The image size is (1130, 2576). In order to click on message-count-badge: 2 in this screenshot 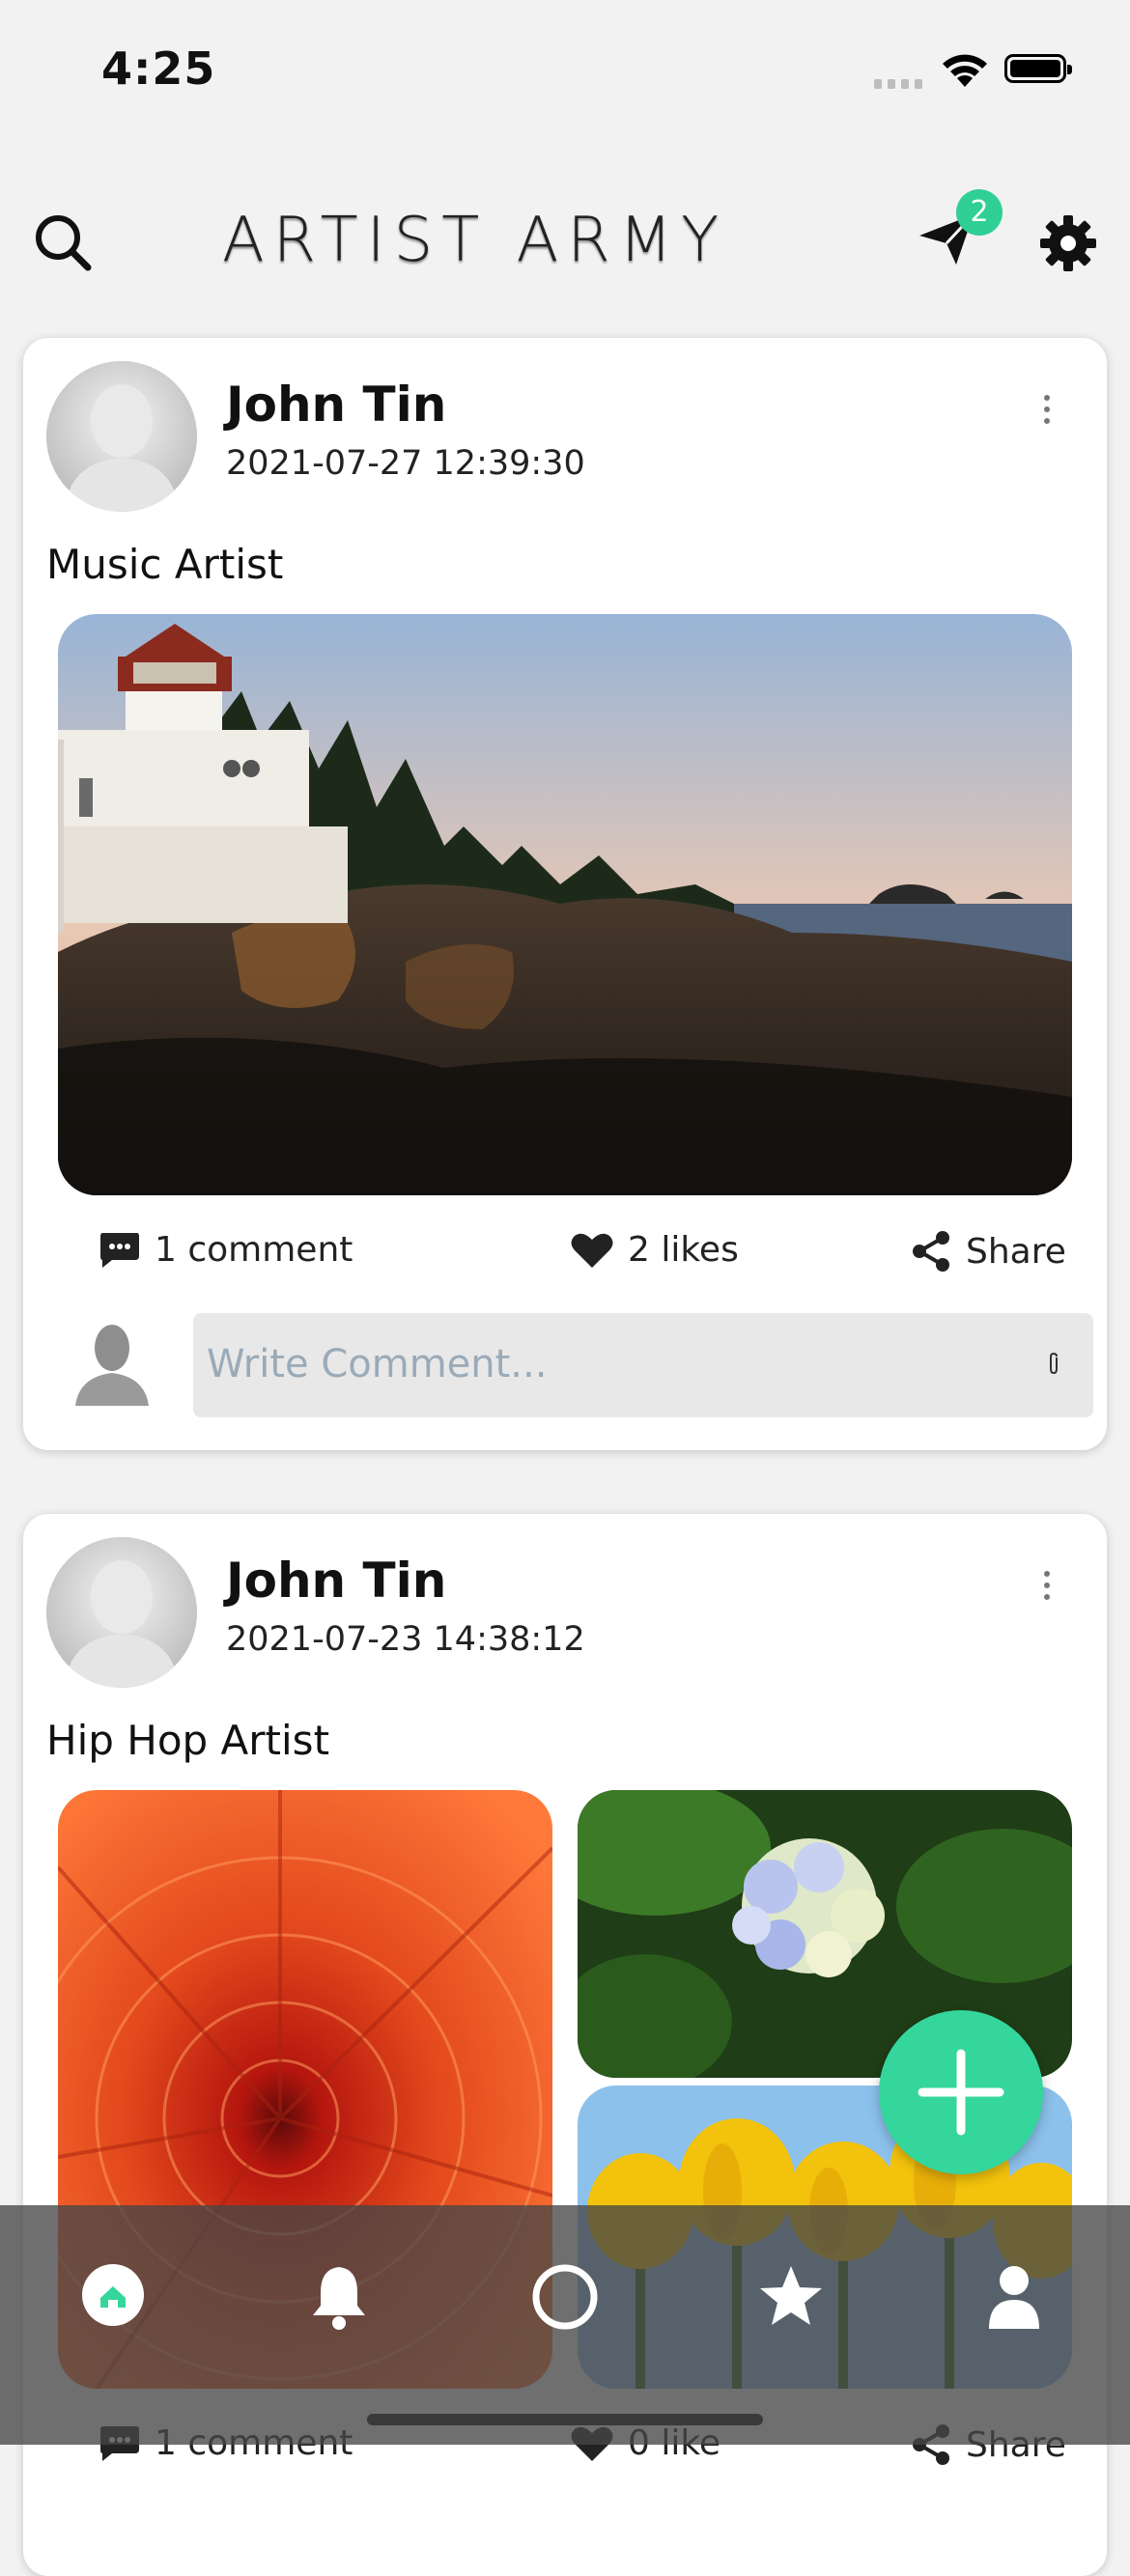, I will do `click(979, 213)`.